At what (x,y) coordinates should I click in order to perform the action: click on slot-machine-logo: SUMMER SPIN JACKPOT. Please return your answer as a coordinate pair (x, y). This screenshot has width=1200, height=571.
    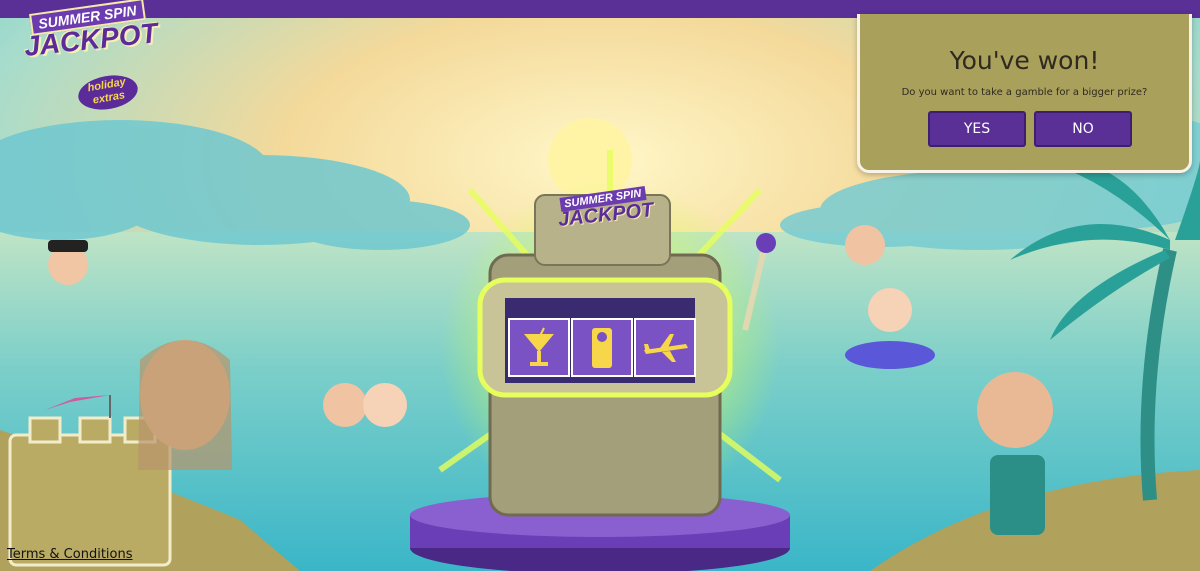
    Looking at the image, I should click on (608, 226).